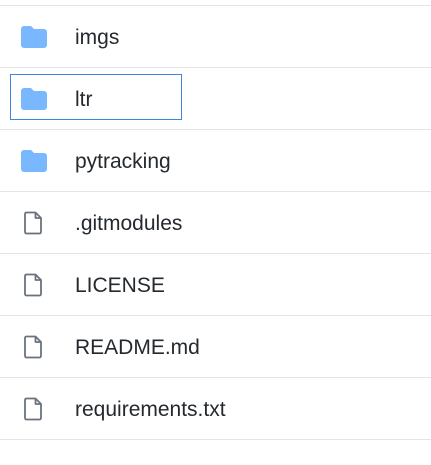  Describe the element at coordinates (97, 38) in the screenshot. I see `file-name: imgs` at that location.